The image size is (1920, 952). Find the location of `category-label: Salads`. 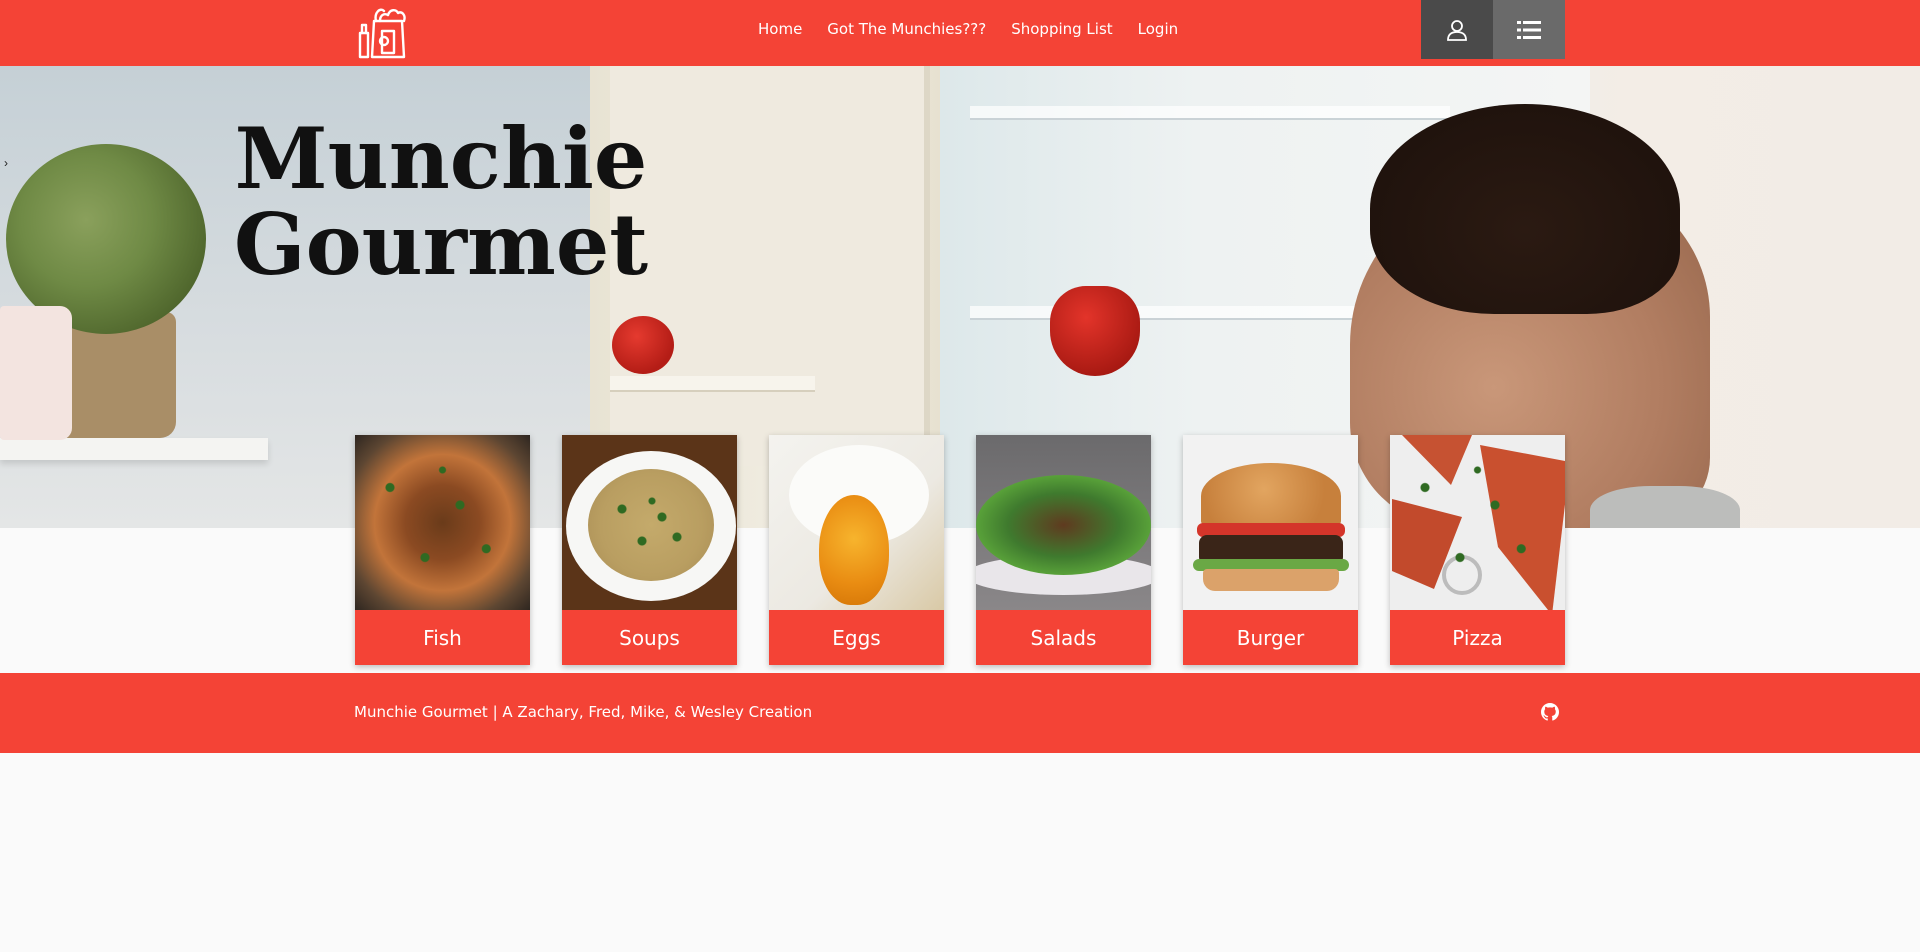

category-label: Salads is located at coordinates (1063, 637).